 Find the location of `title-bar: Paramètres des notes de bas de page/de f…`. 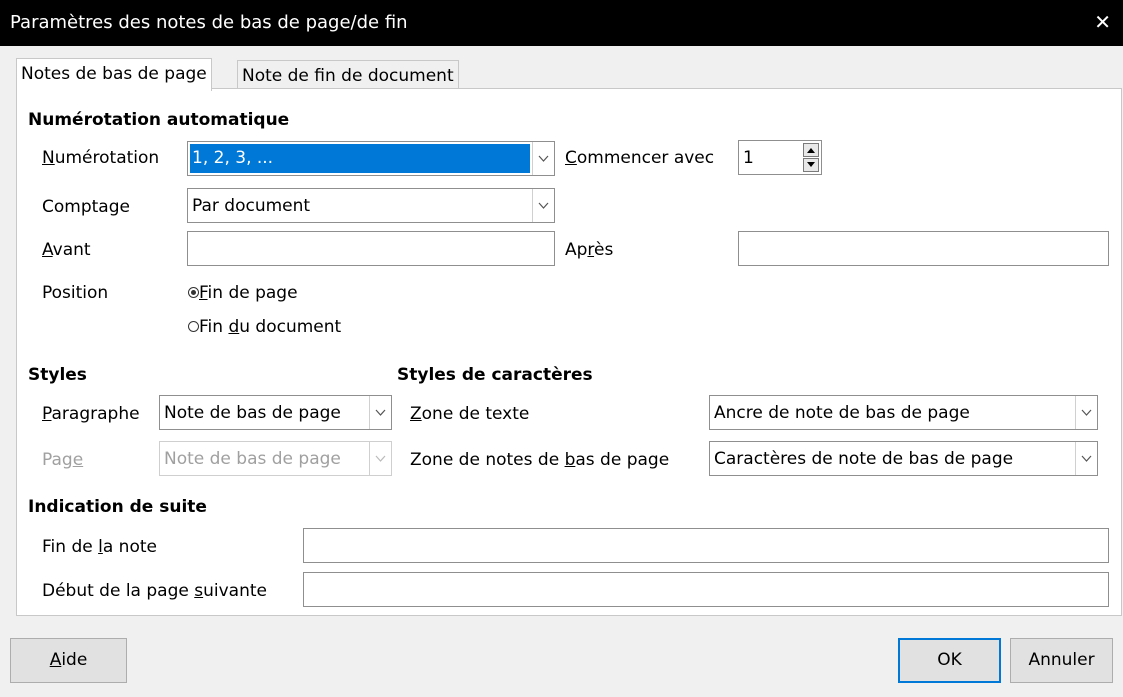

title-bar: Paramètres des notes de bas de page/de f… is located at coordinates (561, 23).